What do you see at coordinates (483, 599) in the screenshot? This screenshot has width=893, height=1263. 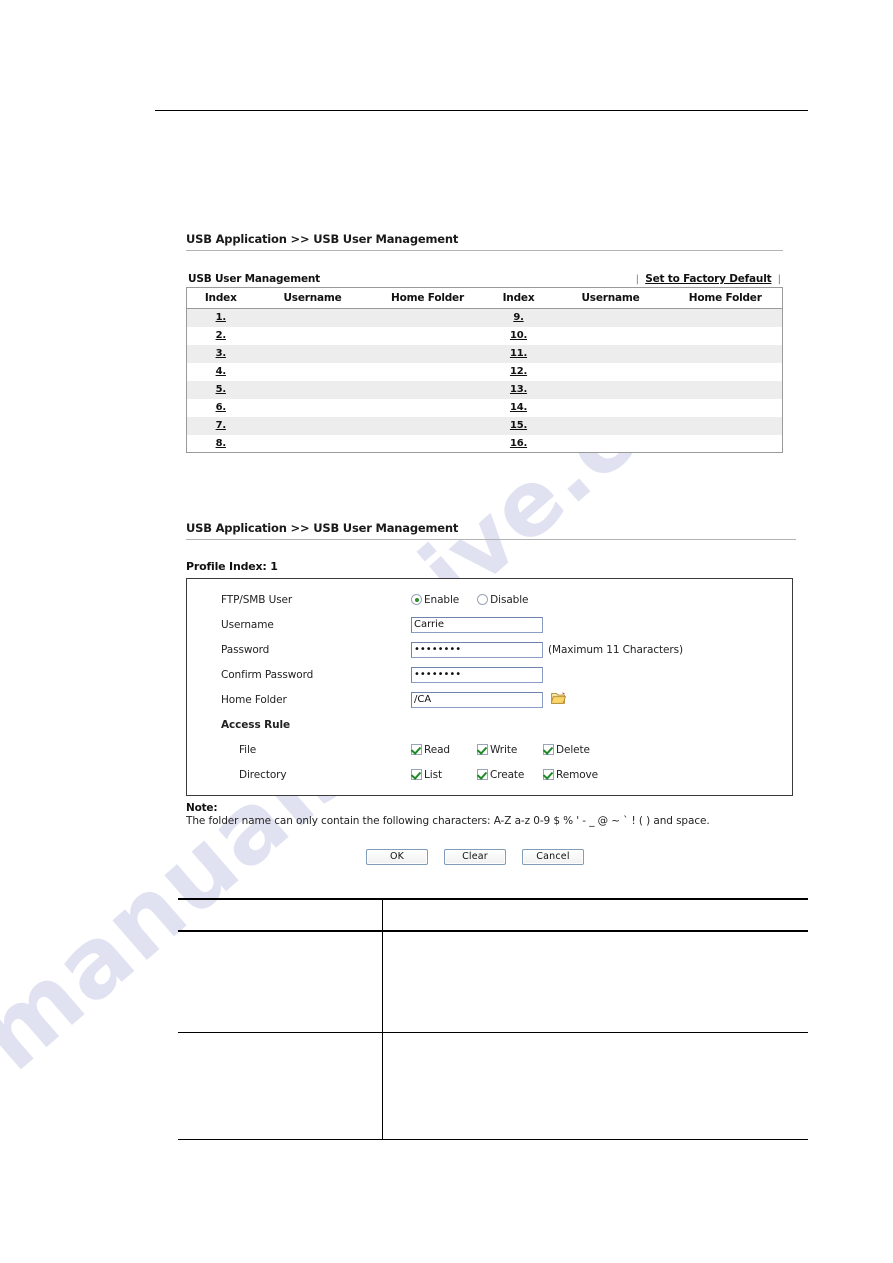 I see `radio-disable-indicator` at bounding box center [483, 599].